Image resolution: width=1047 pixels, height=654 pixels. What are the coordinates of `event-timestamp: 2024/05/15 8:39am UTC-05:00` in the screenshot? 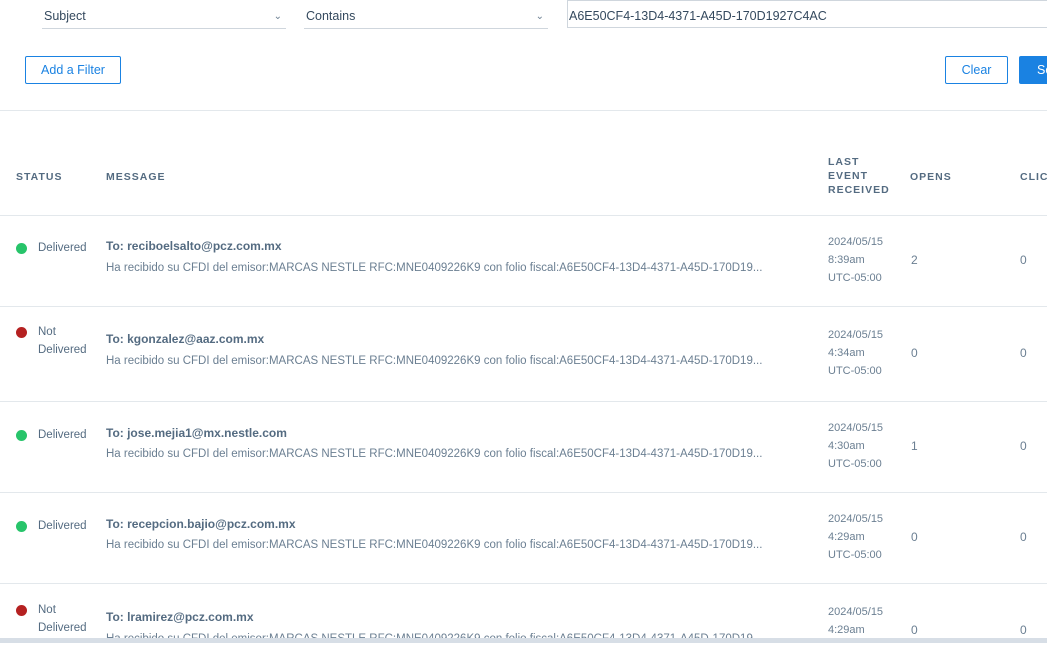 It's located at (855, 260).